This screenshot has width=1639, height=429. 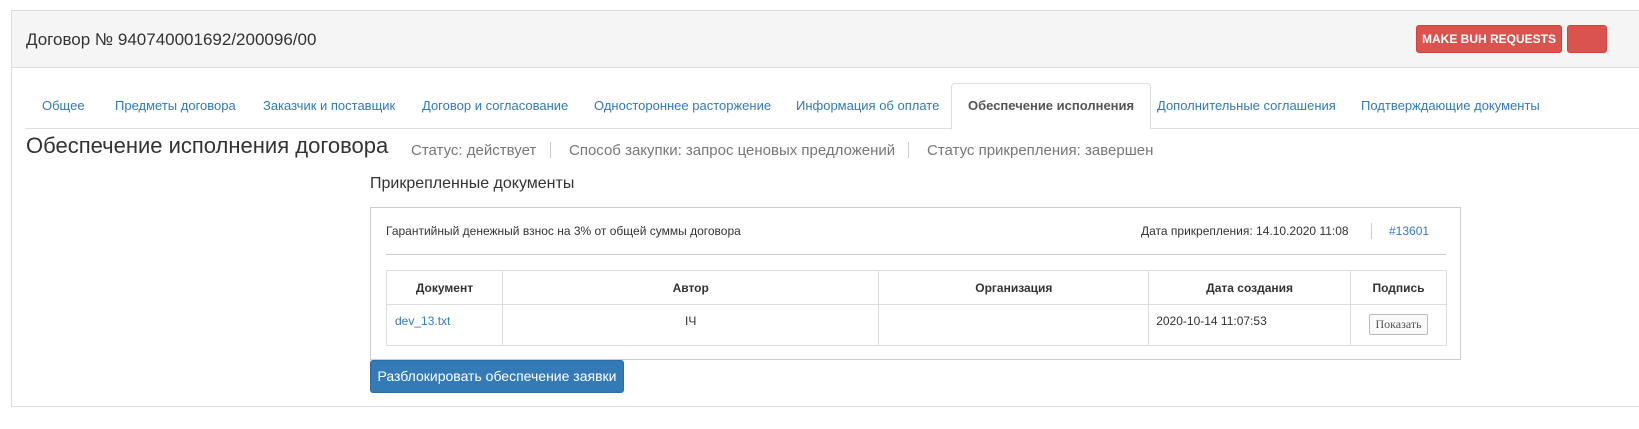 I want to click on column-header-signature: Подпись, so click(x=1398, y=287).